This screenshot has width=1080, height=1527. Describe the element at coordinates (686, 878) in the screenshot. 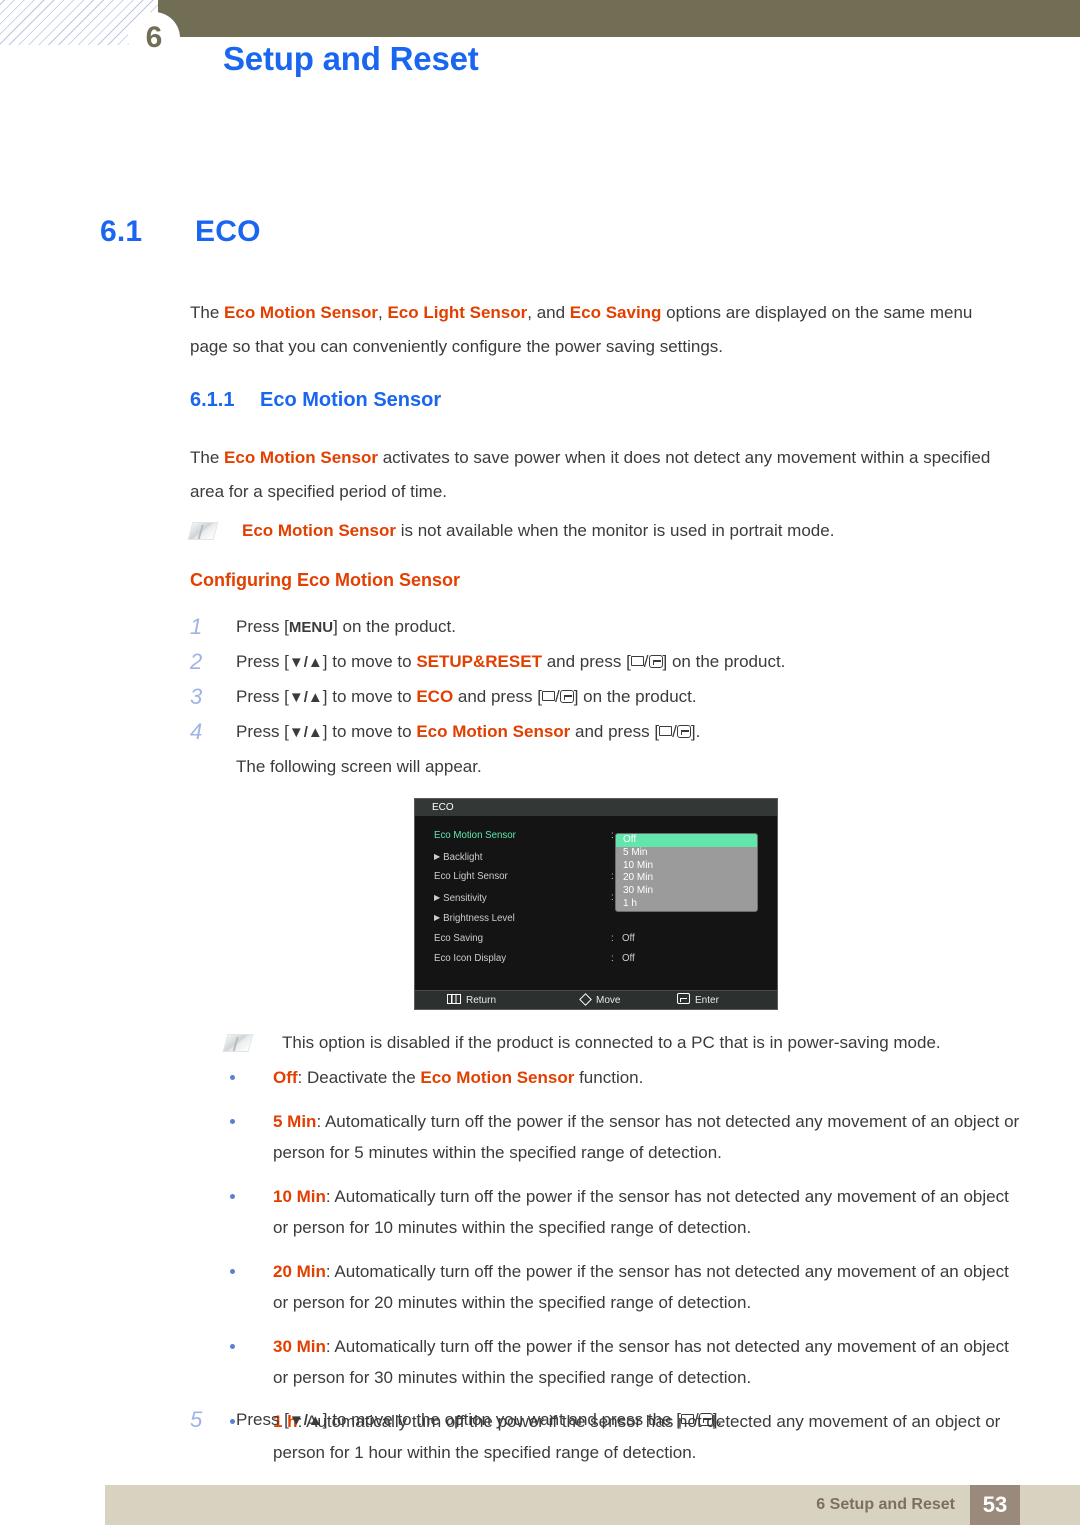

I see `osd-option-20min: 20 Min` at that location.